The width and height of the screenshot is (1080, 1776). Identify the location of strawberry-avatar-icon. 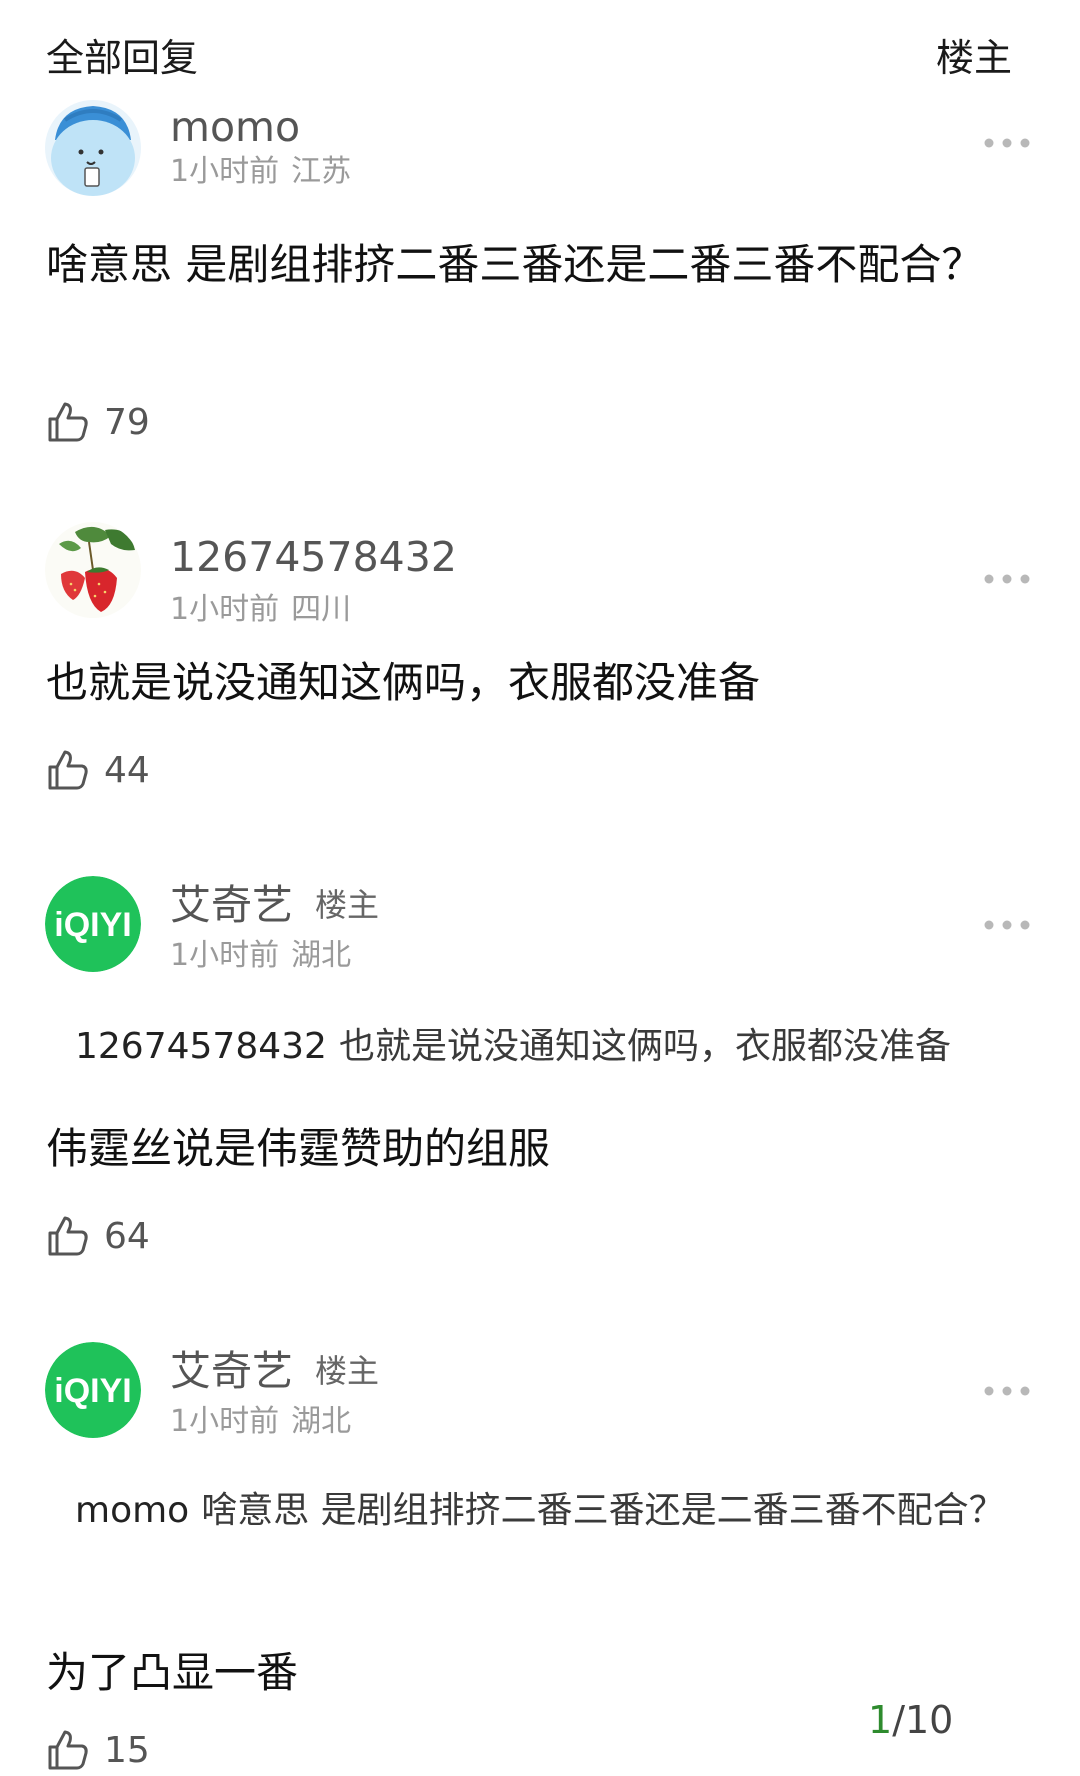
(93, 570).